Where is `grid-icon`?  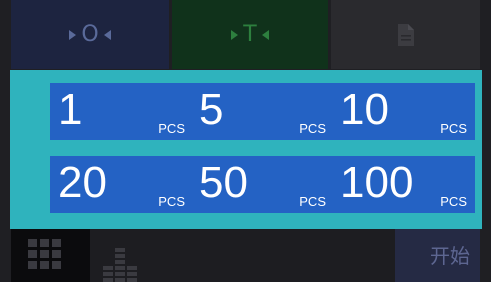 grid-icon is located at coordinates (44, 254).